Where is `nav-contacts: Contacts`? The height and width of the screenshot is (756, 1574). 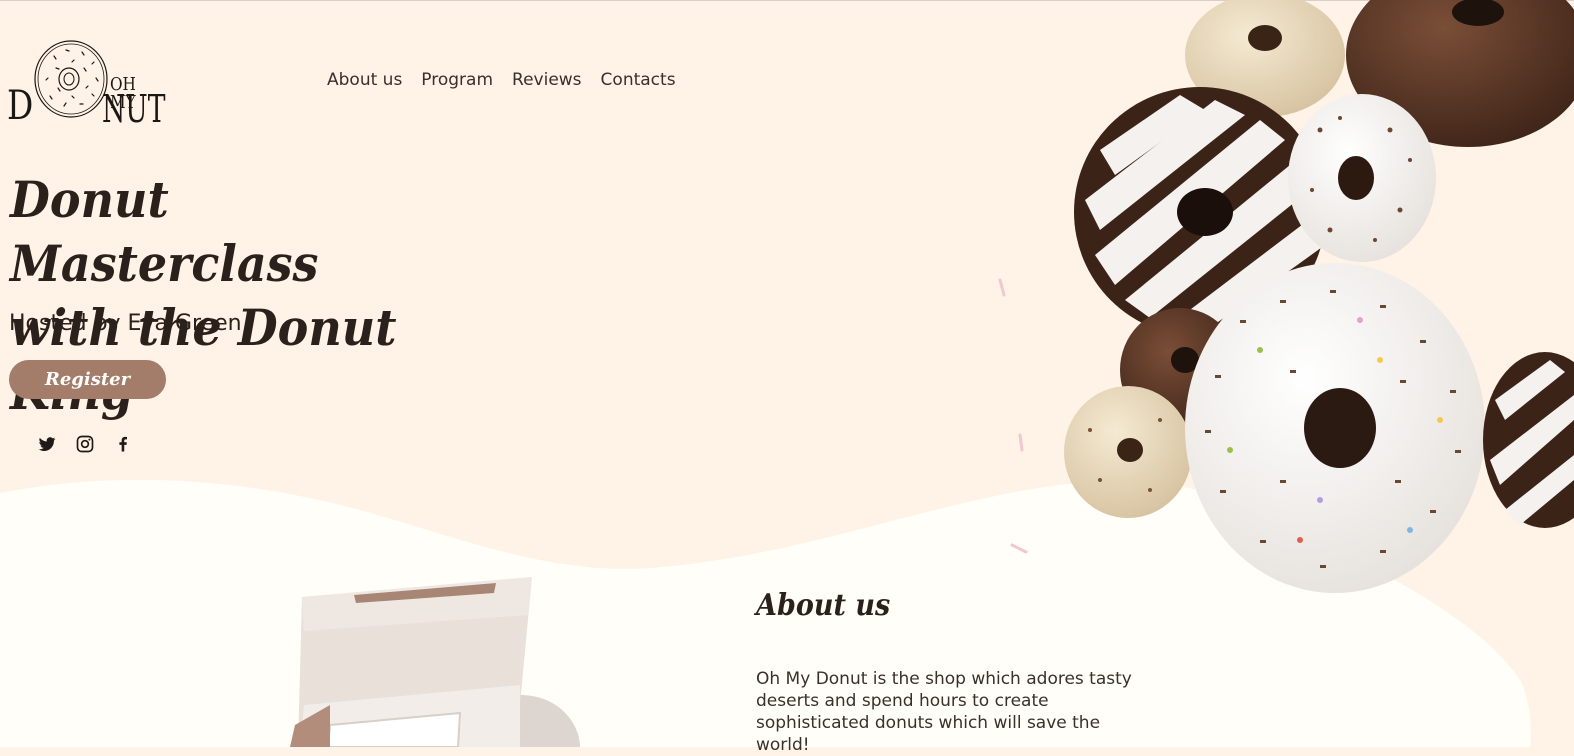 nav-contacts: Contacts is located at coordinates (638, 80).